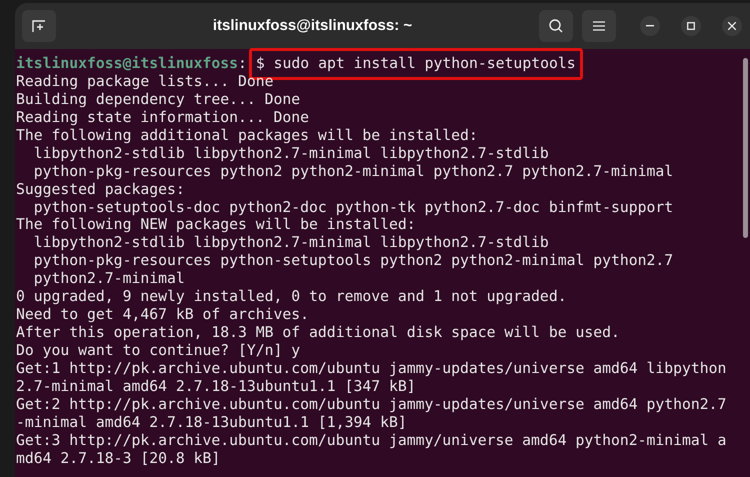 The image size is (750, 477). I want to click on search-button, so click(556, 26).